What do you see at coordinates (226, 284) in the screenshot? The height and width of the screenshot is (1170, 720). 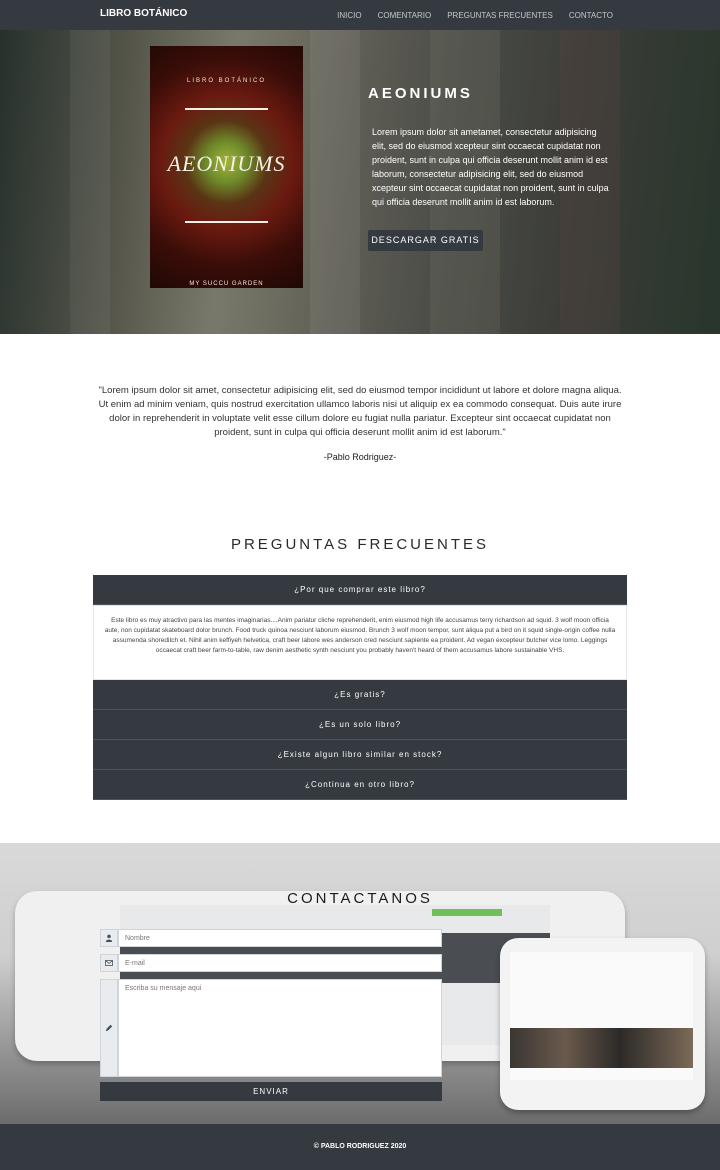 I see `cover-subtitle: MY SUCCU GARDEN` at bounding box center [226, 284].